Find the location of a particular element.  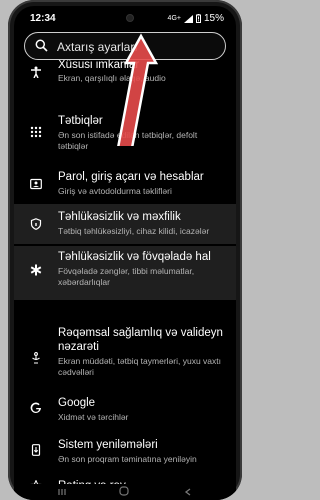

home-icon is located at coordinates (124, 491).